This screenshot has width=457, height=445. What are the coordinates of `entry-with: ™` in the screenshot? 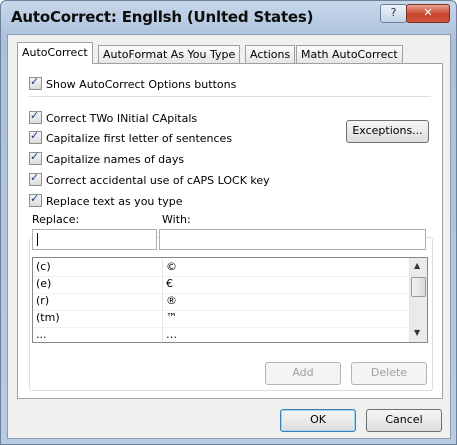 It's located at (171, 317).